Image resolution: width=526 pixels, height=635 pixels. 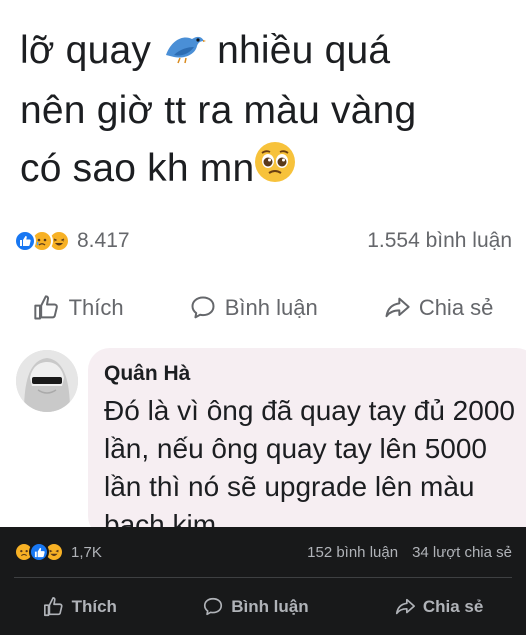 I want to click on comment-count: 1.554 bình luận, so click(x=439, y=241).